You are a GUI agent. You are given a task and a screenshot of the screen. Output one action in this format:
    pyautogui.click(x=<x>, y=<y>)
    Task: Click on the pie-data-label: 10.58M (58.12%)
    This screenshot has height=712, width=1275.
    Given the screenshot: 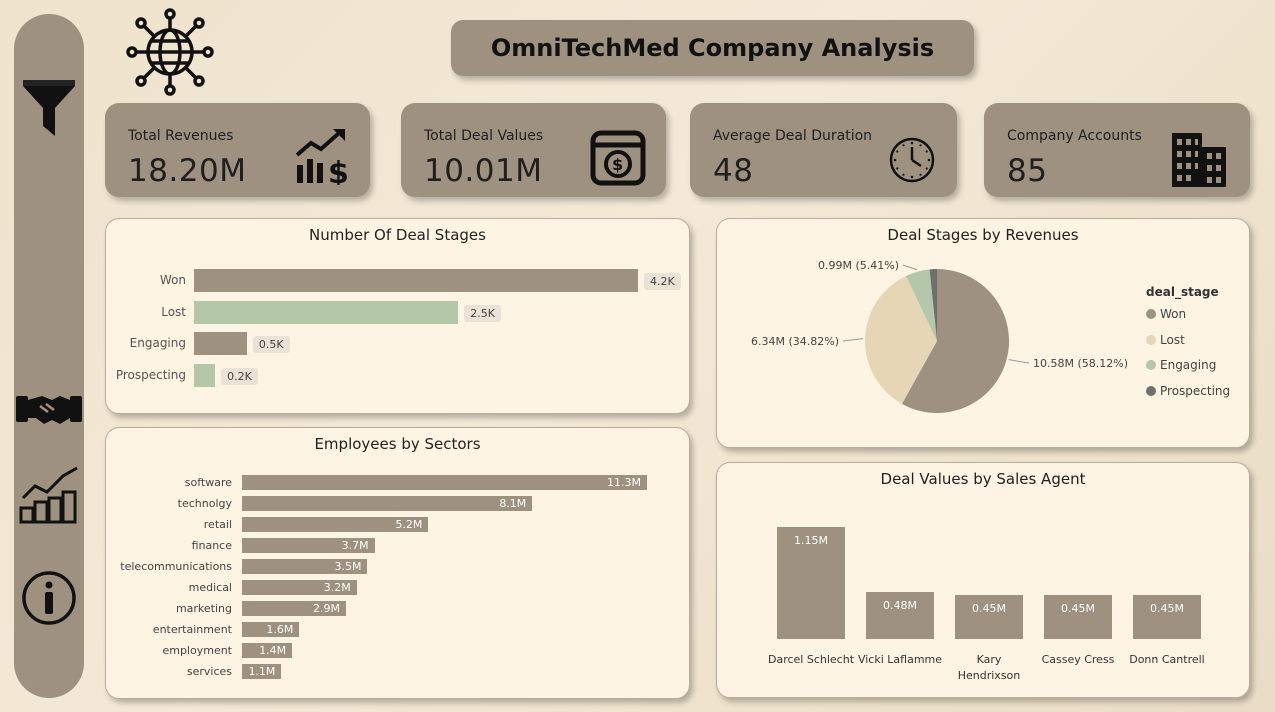 What is the action you would take?
    pyautogui.click(x=1080, y=363)
    